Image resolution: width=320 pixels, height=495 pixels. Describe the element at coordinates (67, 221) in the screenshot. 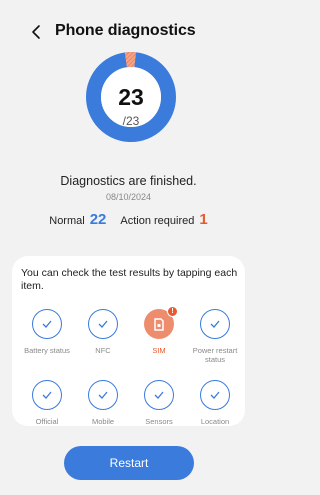

I see `normal-label: Normal` at that location.